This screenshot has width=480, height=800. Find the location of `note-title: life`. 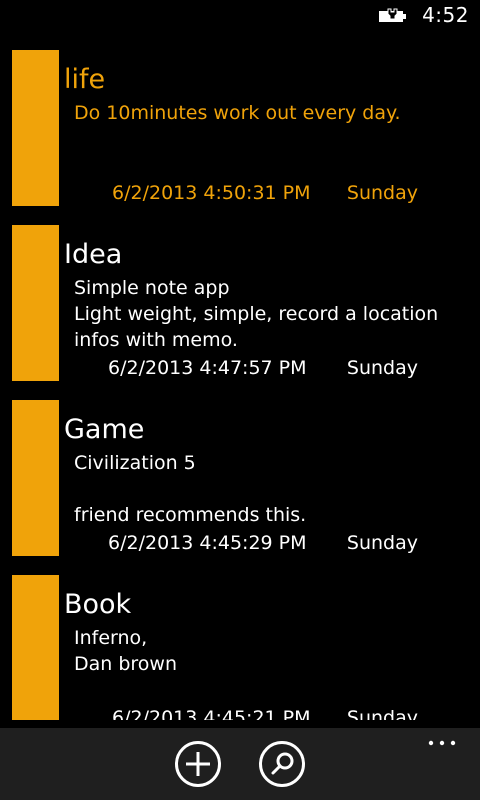

note-title: life is located at coordinates (85, 79).